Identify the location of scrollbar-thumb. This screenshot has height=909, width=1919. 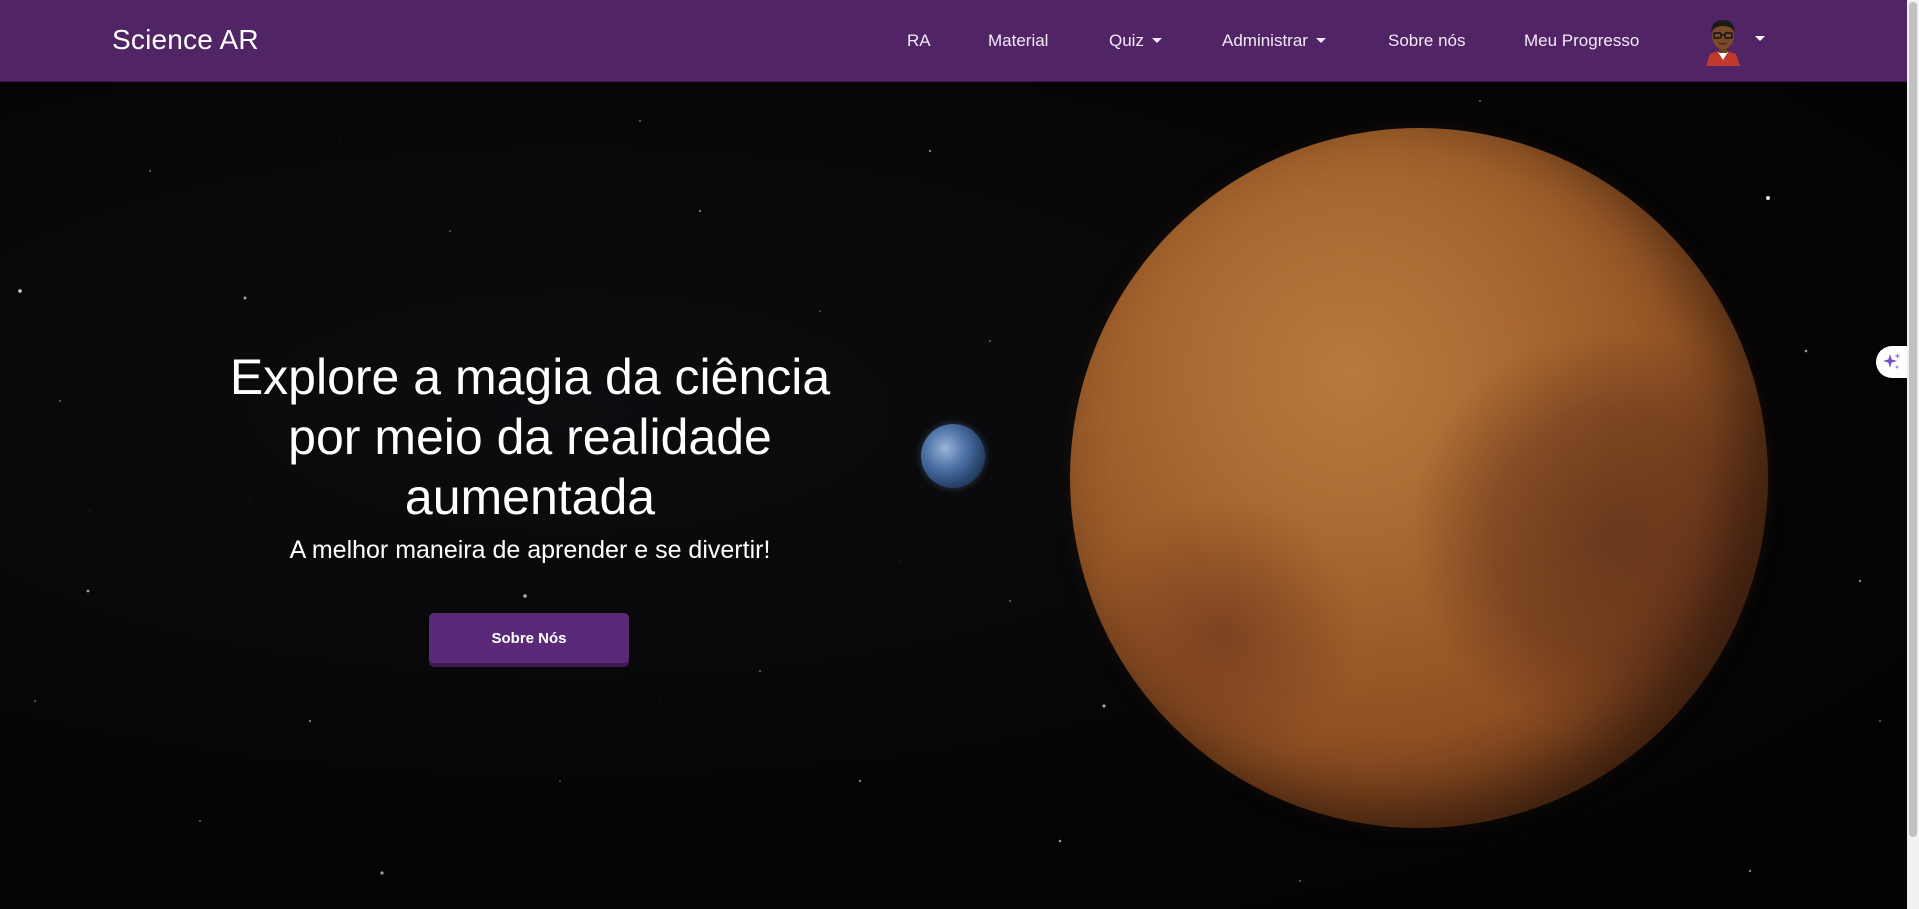
(1913, 419).